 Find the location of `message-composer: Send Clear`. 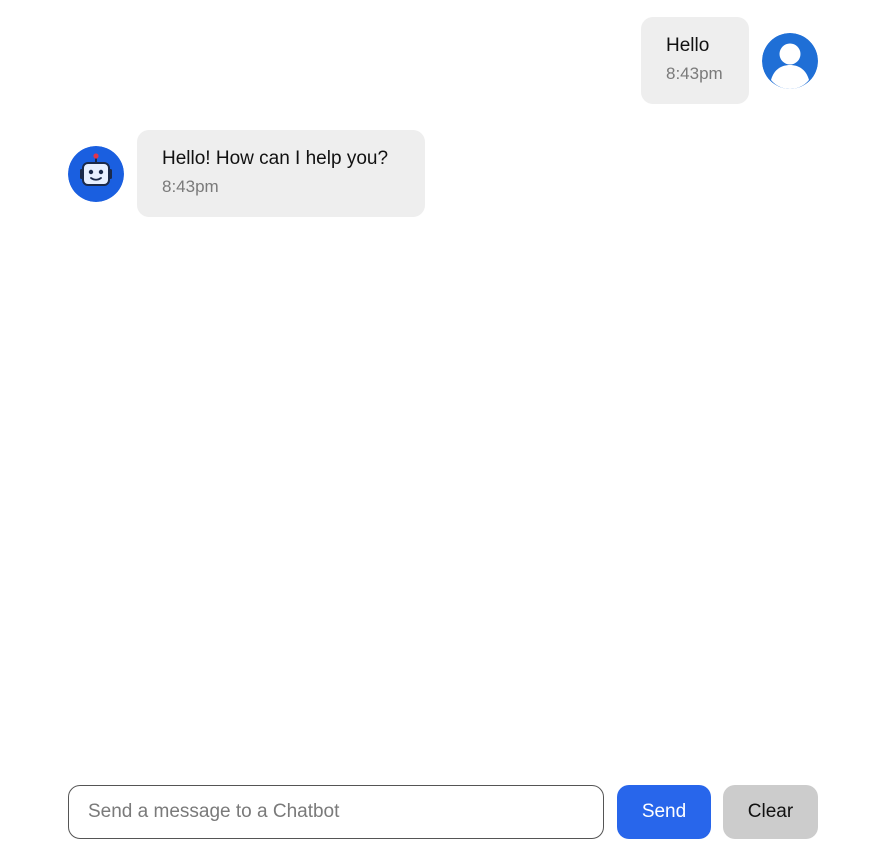

message-composer: Send Clear is located at coordinates (443, 812).